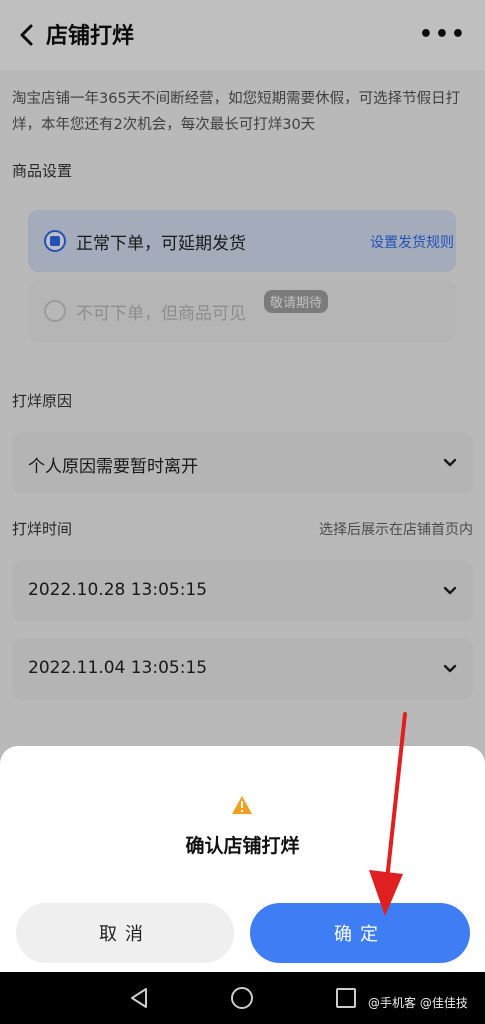 Image resolution: width=485 pixels, height=1024 pixels. What do you see at coordinates (139, 998) in the screenshot?
I see `nav-back-icon` at bounding box center [139, 998].